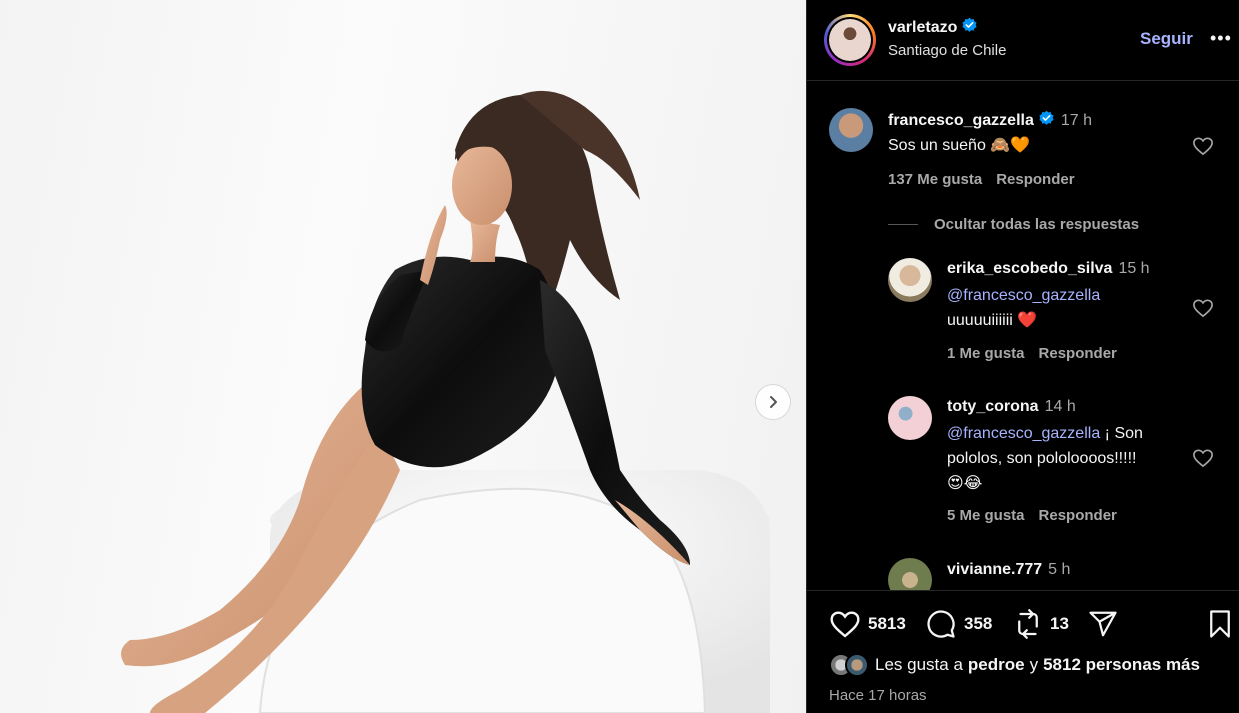 This screenshot has width=1239, height=713. I want to click on share-button, so click(1103, 624).